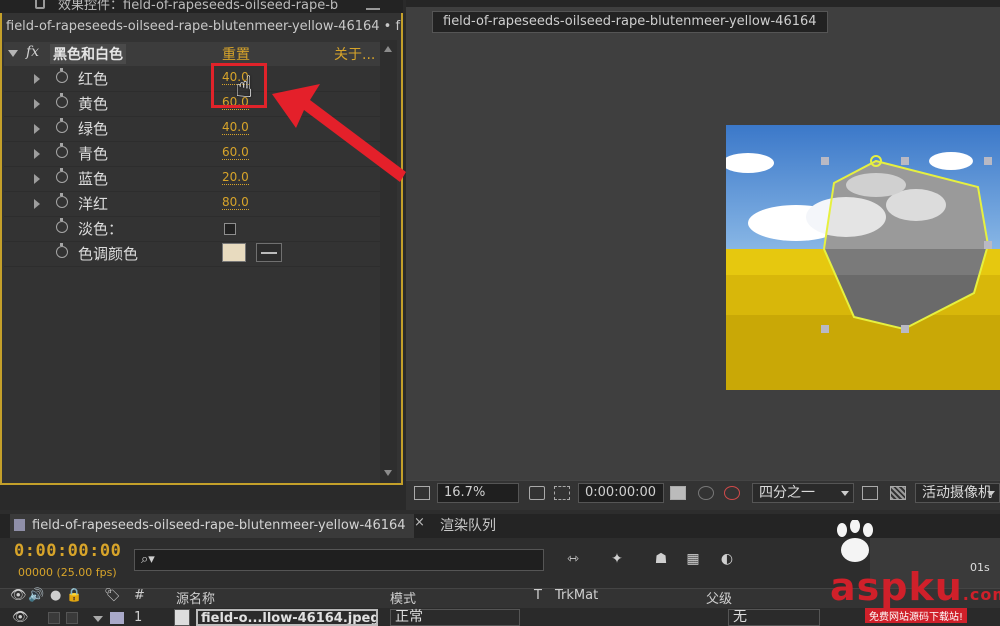 The height and width of the screenshot is (626, 1000). I want to click on panel-menu-icon, so click(373, 5).